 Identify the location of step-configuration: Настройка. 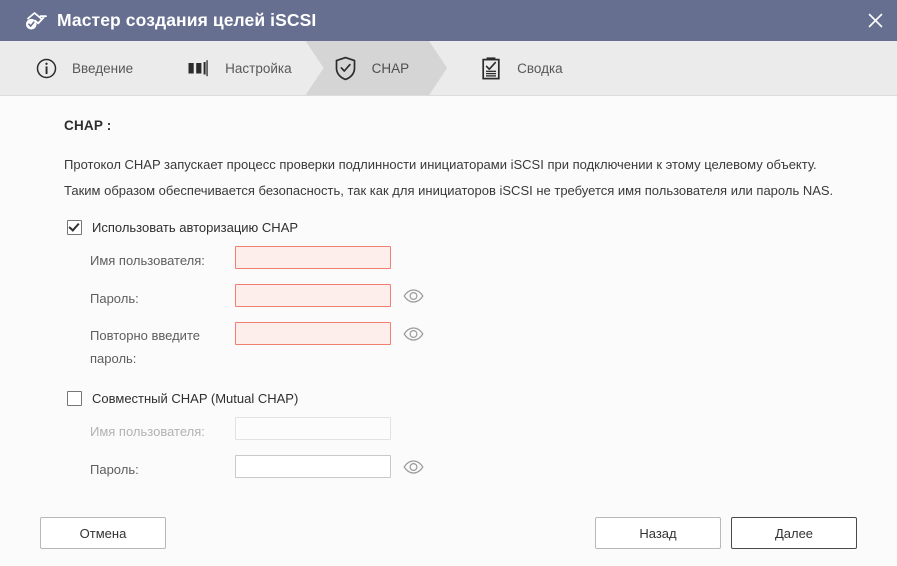
(232, 68).